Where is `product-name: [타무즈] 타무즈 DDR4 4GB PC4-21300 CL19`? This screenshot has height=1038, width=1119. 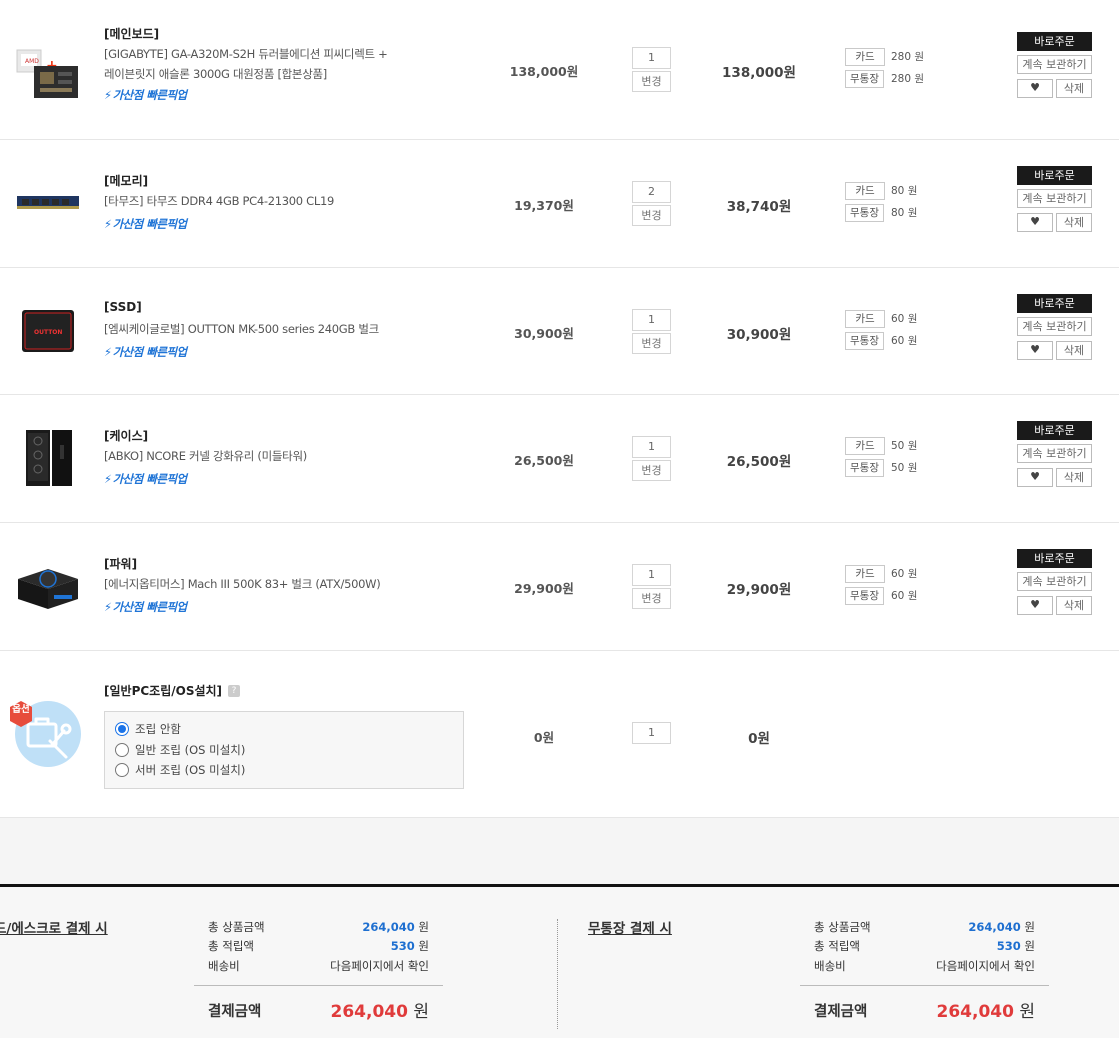
product-name: [타무즈] 타무즈 DDR4 4GB PC4-21300 CL19 is located at coordinates (219, 201).